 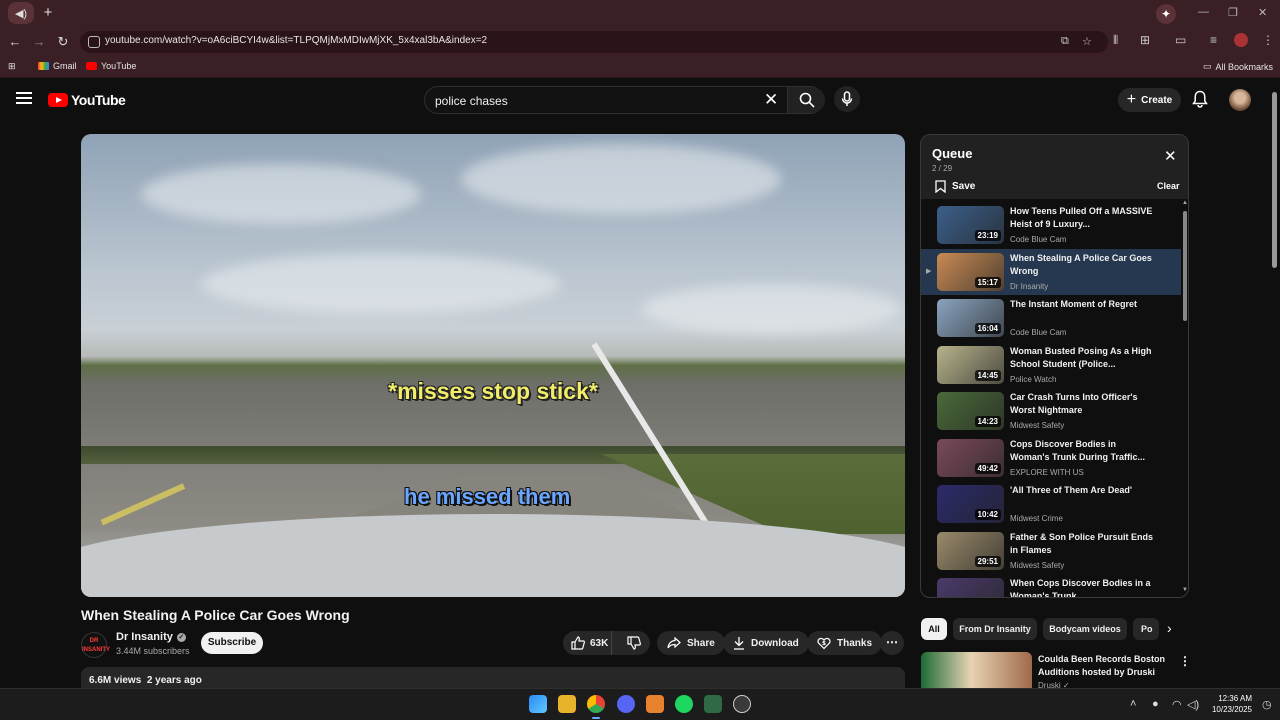 I want to click on chip-bodycam: Bodycam videos, so click(x=1085, y=629).